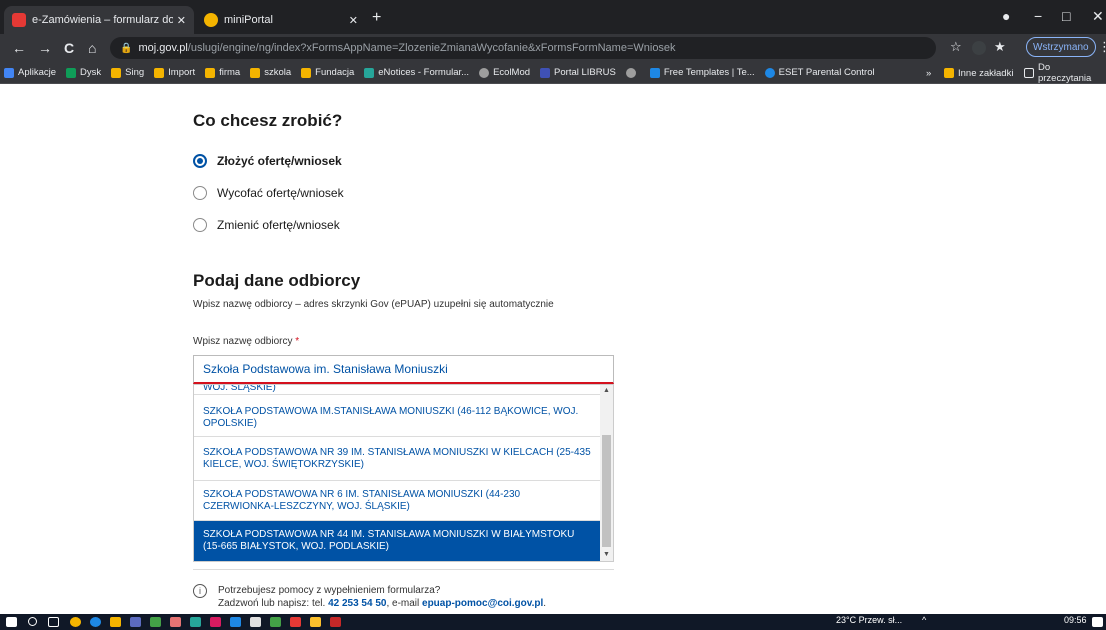  Describe the element at coordinates (357, 603) in the screenshot. I see `help-phone-link: 42 253 54 50` at that location.